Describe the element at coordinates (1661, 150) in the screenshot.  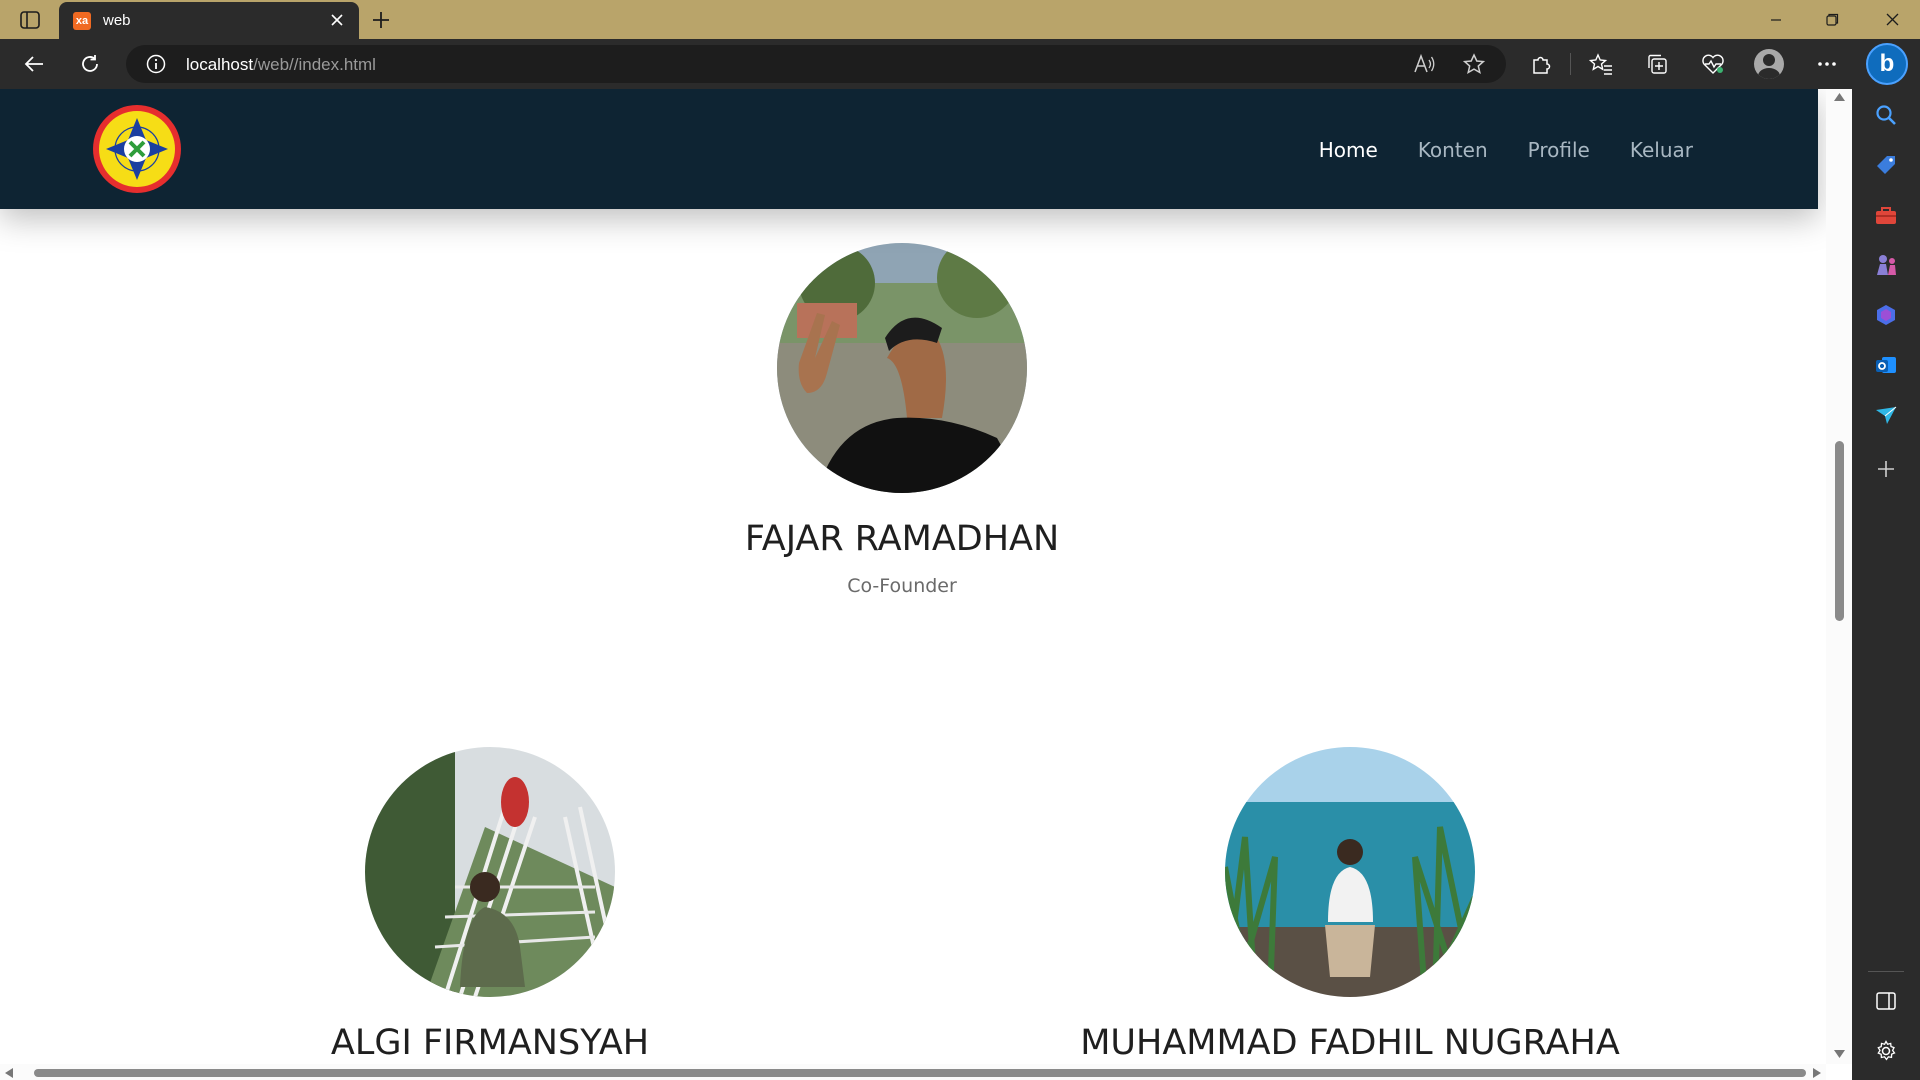
I see `nav-keluar: Keluar` at that location.